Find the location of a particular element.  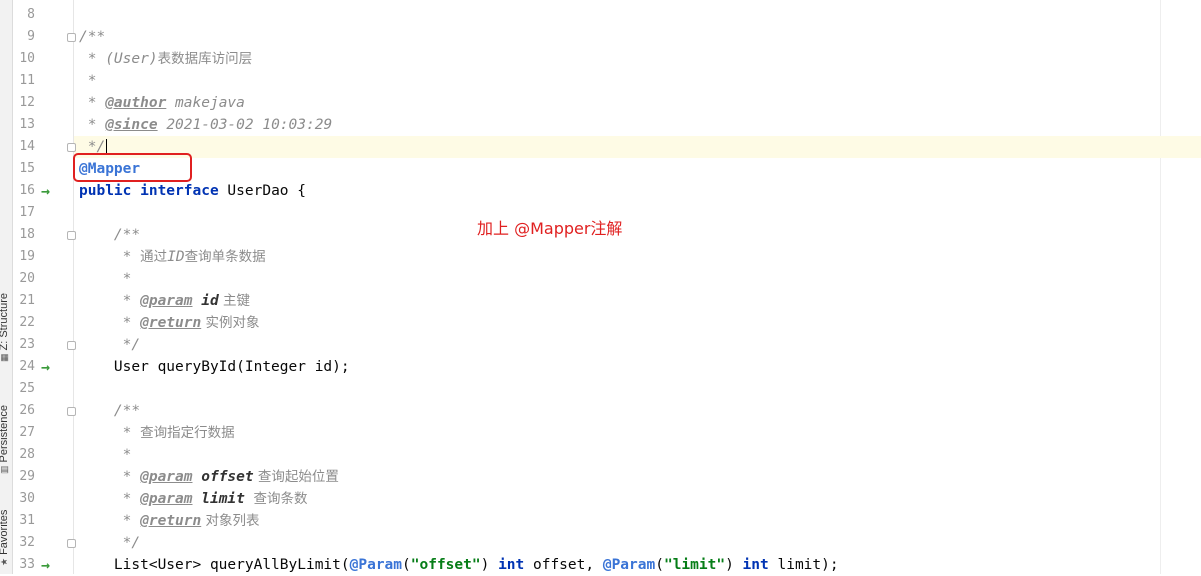

code-line: 27 * 查询指定行数据 is located at coordinates (600, 433).